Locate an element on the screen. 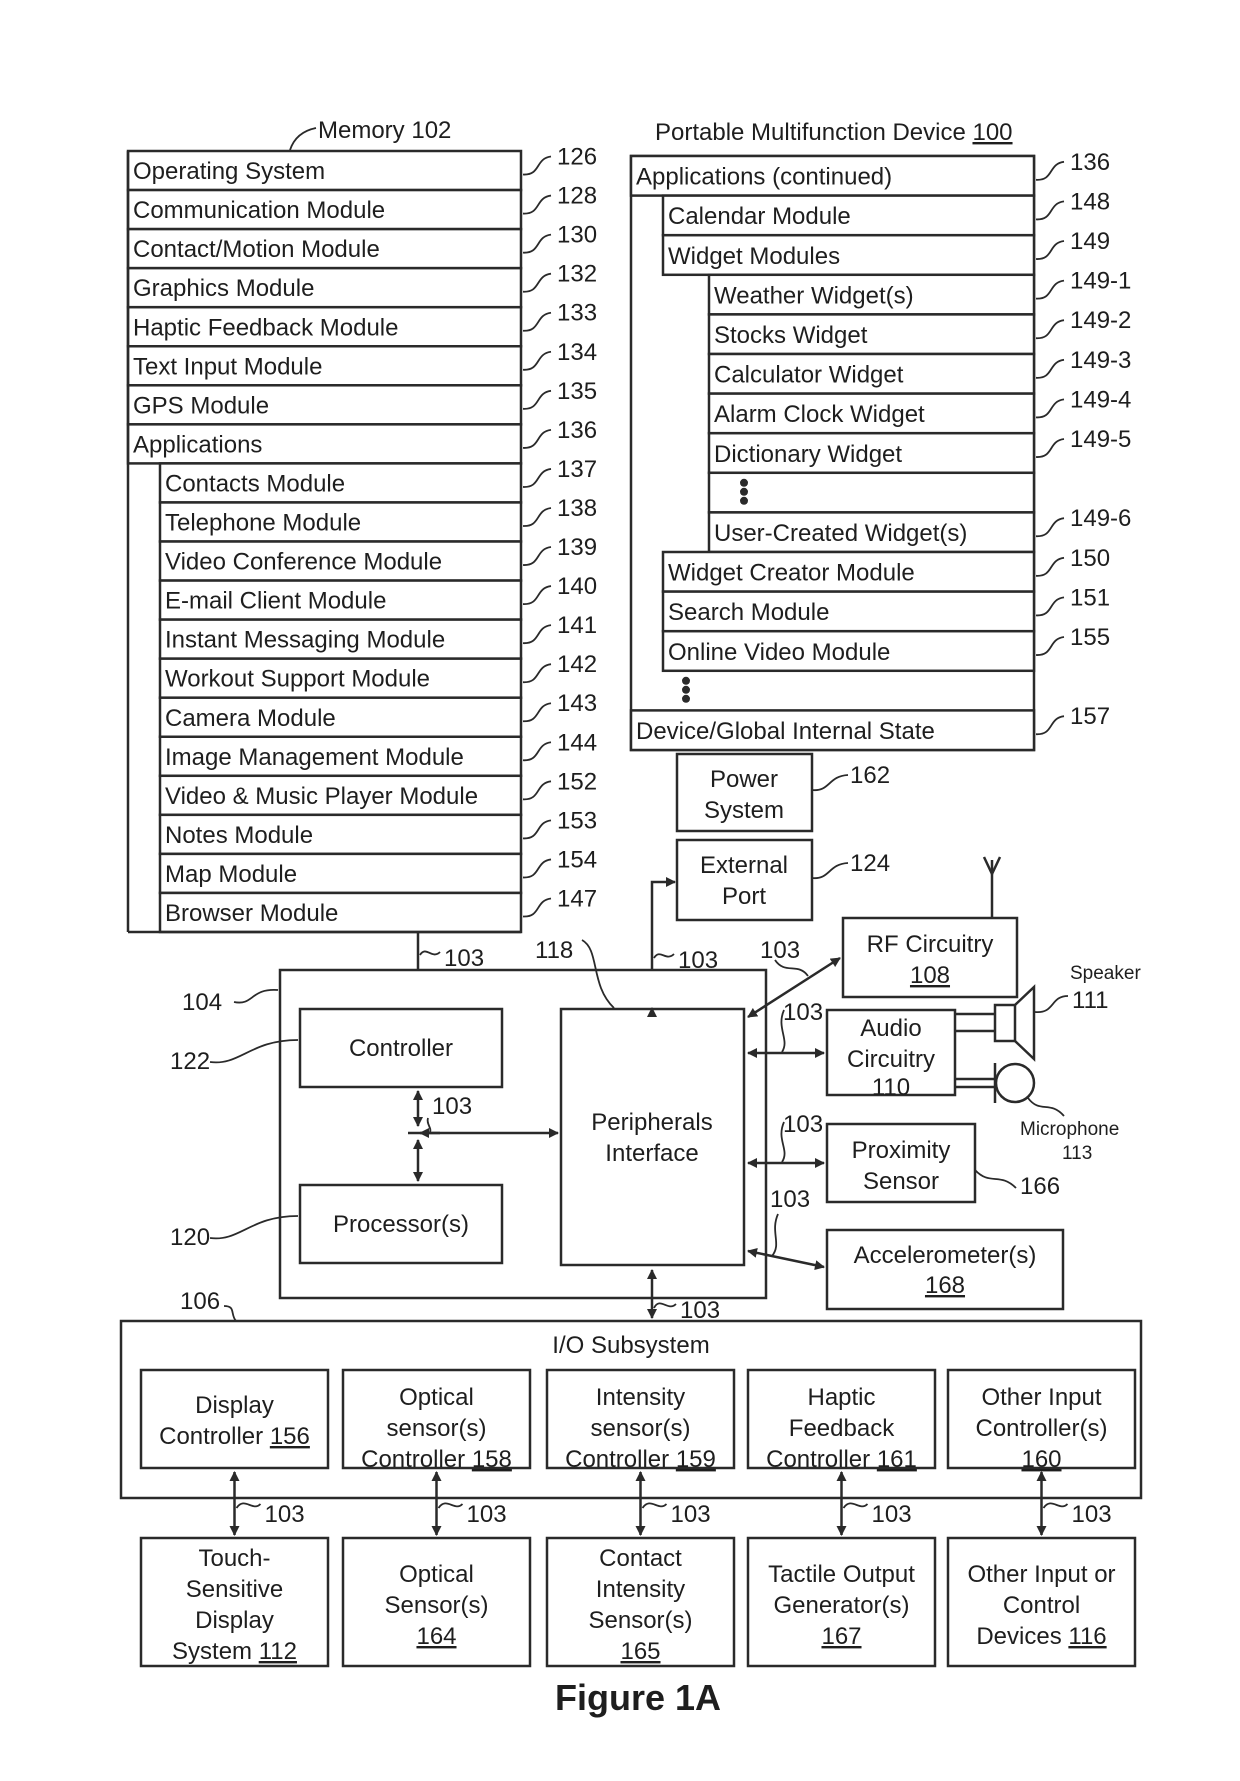  memory-bus-ref: 103 is located at coordinates (464, 958).